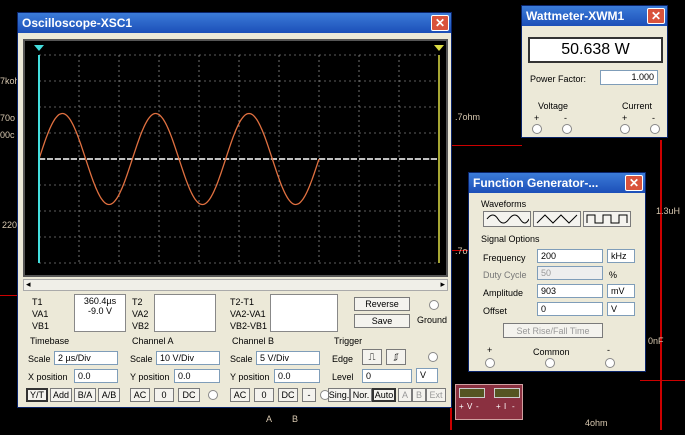 The height and width of the screenshot is (435, 685). Describe the element at coordinates (655, 129) in the screenshot. I see `current-minus-terminal` at that location.